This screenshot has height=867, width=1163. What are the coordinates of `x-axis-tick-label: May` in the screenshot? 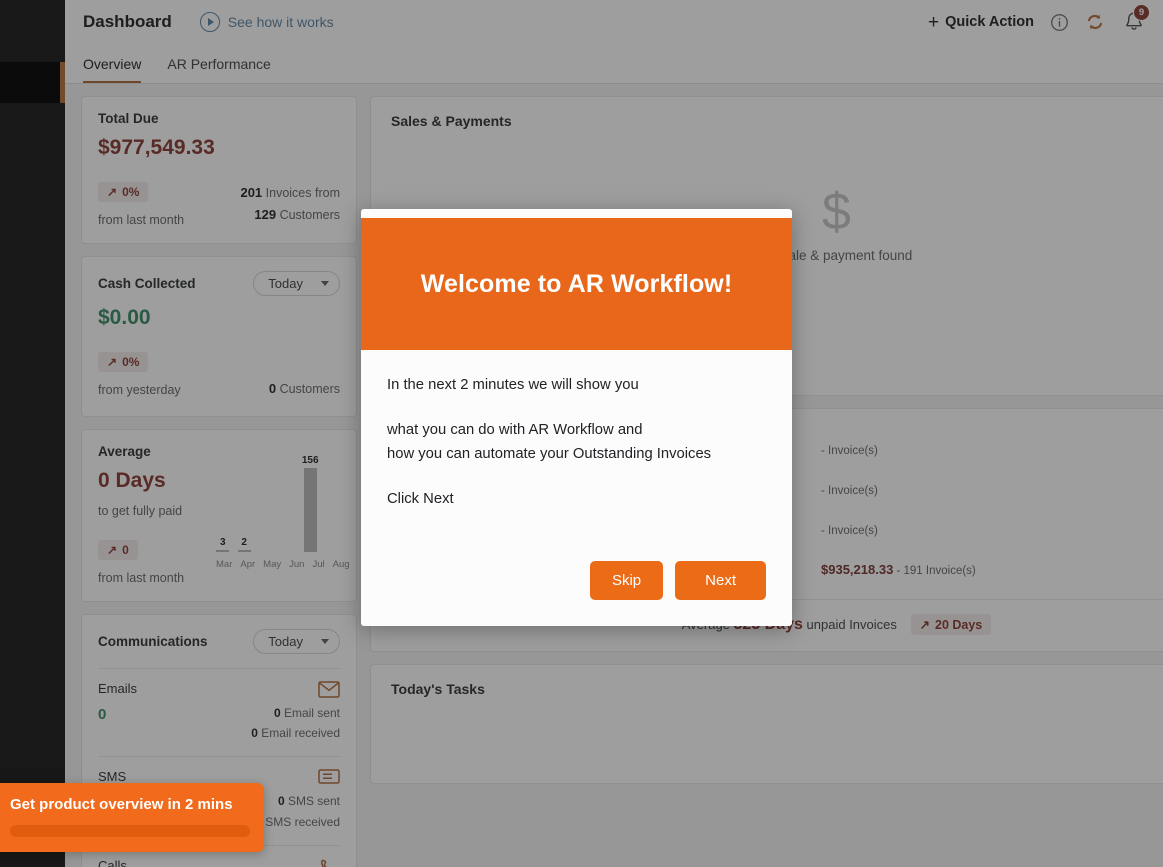 It's located at (272, 564).